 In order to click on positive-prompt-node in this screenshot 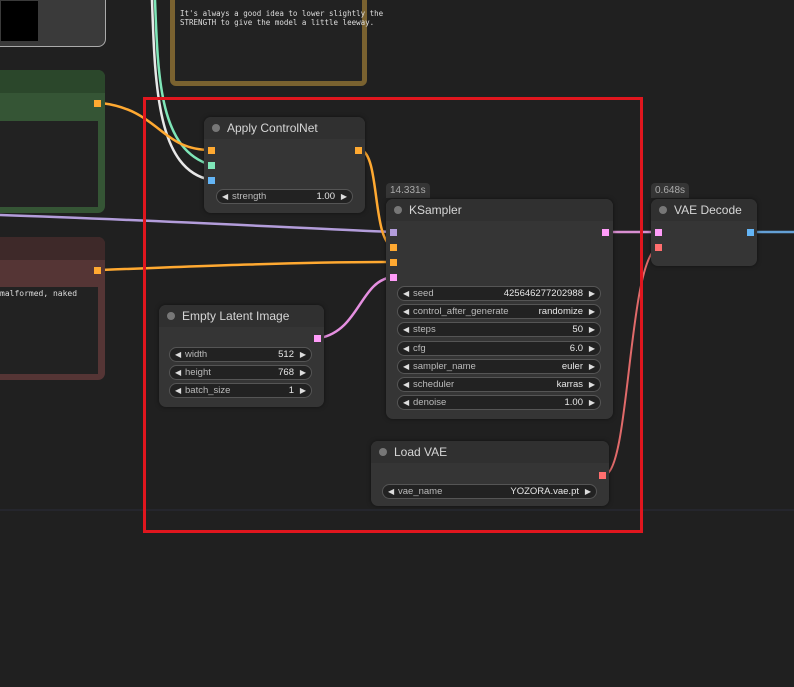, I will do `click(52, 141)`.